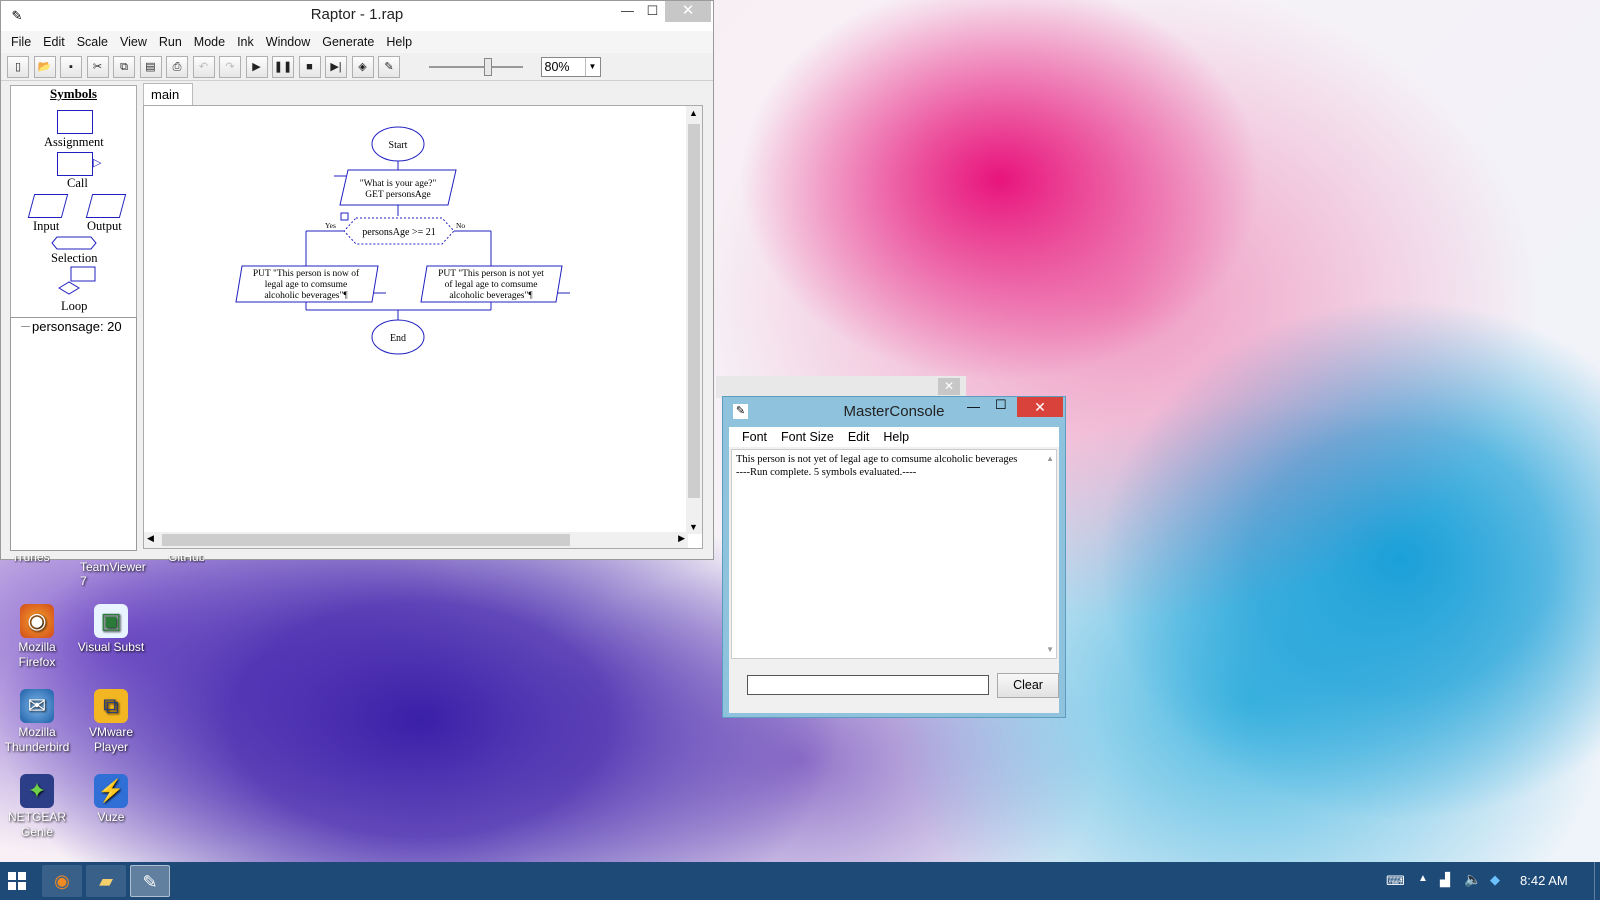 This screenshot has width=1600, height=900. What do you see at coordinates (74, 306) in the screenshot?
I see `loop-label: Loop` at bounding box center [74, 306].